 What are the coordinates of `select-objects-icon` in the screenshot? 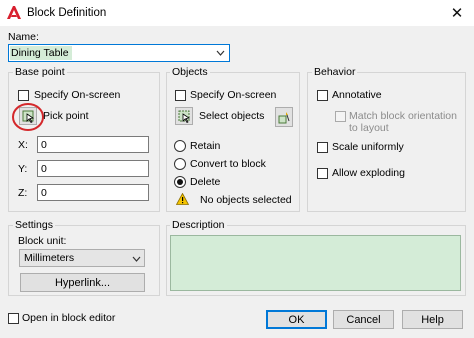 It's located at (184, 116).